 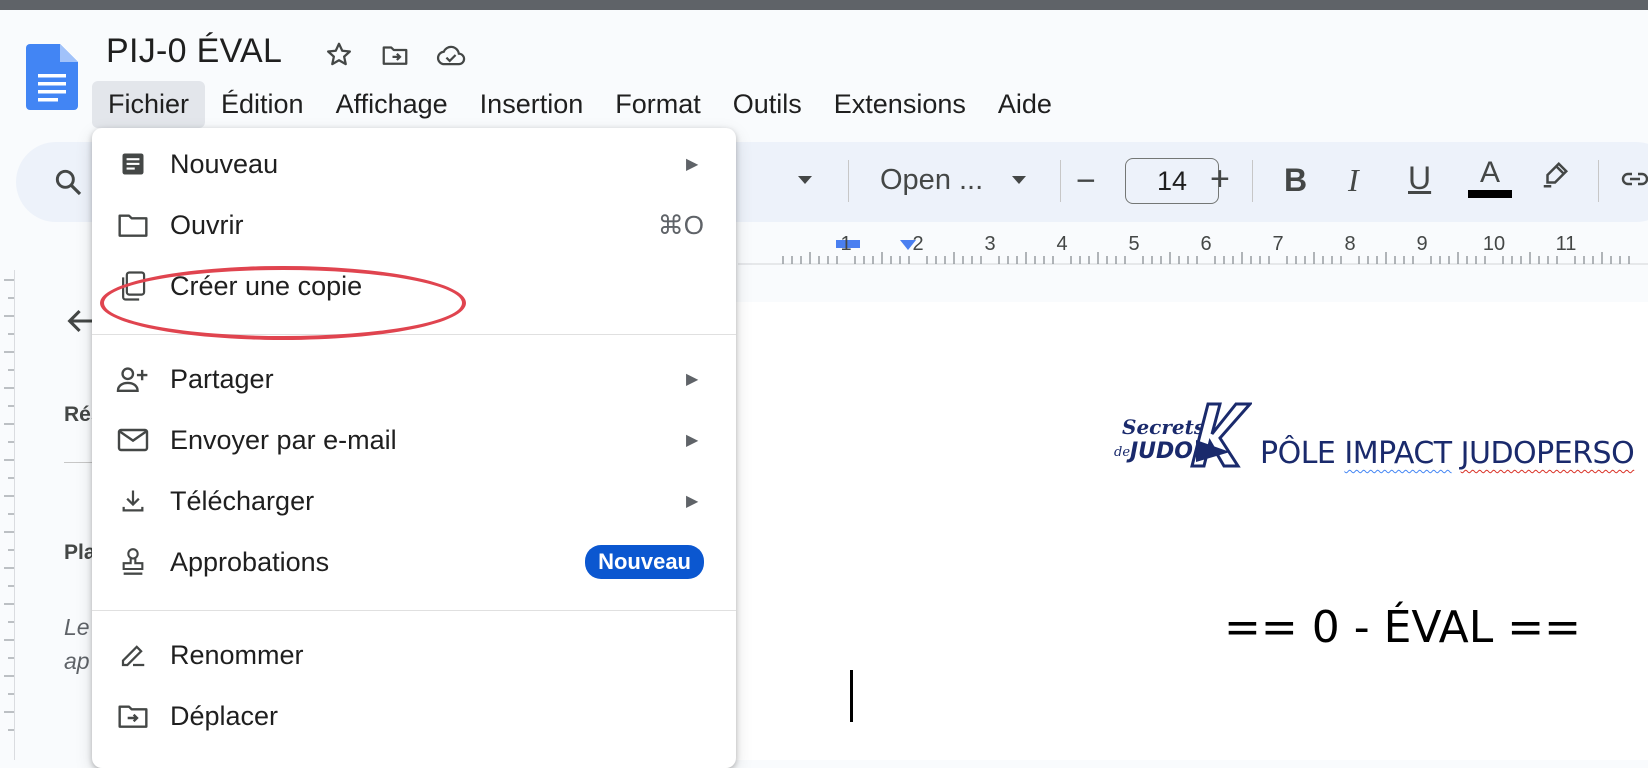 What do you see at coordinates (133, 225) in the screenshot?
I see `folder-icon` at bounding box center [133, 225].